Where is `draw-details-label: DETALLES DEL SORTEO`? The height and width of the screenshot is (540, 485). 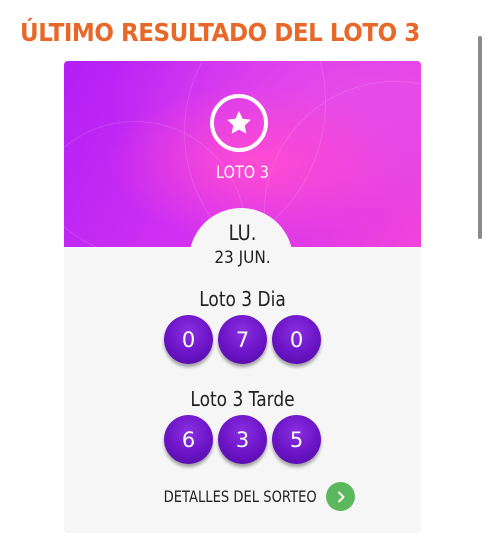 draw-details-label: DETALLES DEL SORTEO is located at coordinates (240, 496).